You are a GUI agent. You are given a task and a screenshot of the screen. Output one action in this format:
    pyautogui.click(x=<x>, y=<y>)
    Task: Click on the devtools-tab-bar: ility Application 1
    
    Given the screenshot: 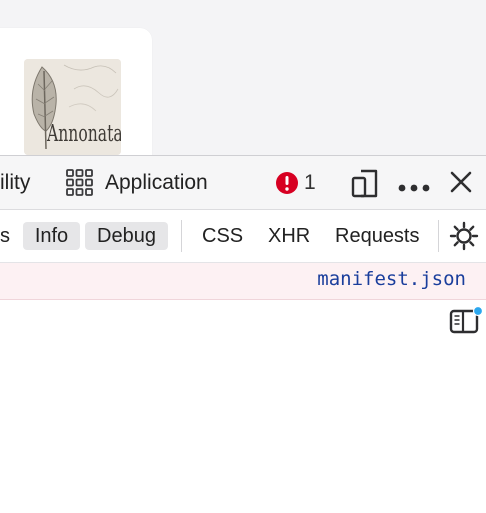 What is the action you would take?
    pyautogui.click(x=243, y=183)
    